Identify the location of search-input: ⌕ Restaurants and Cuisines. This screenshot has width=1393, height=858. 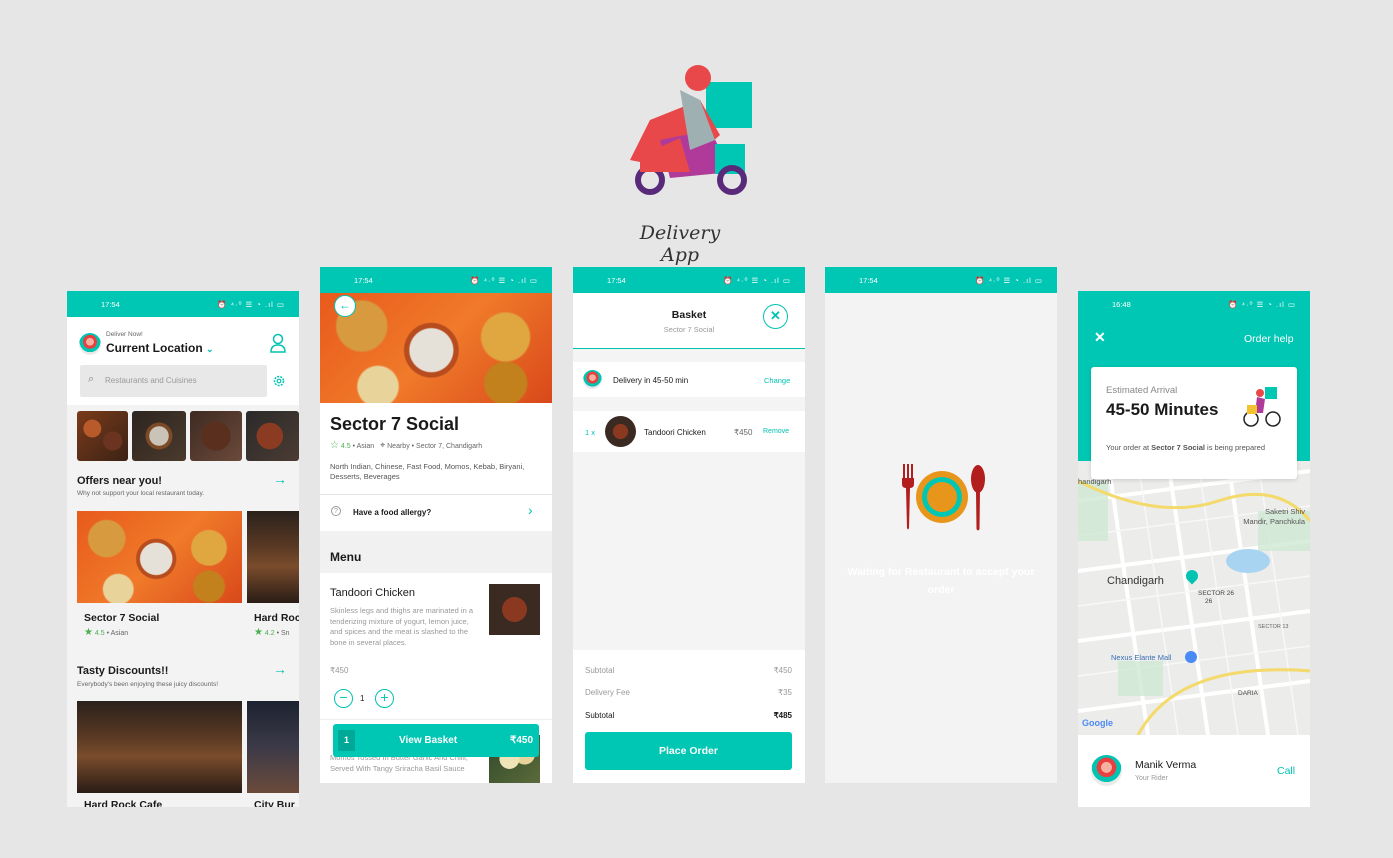
(173, 381).